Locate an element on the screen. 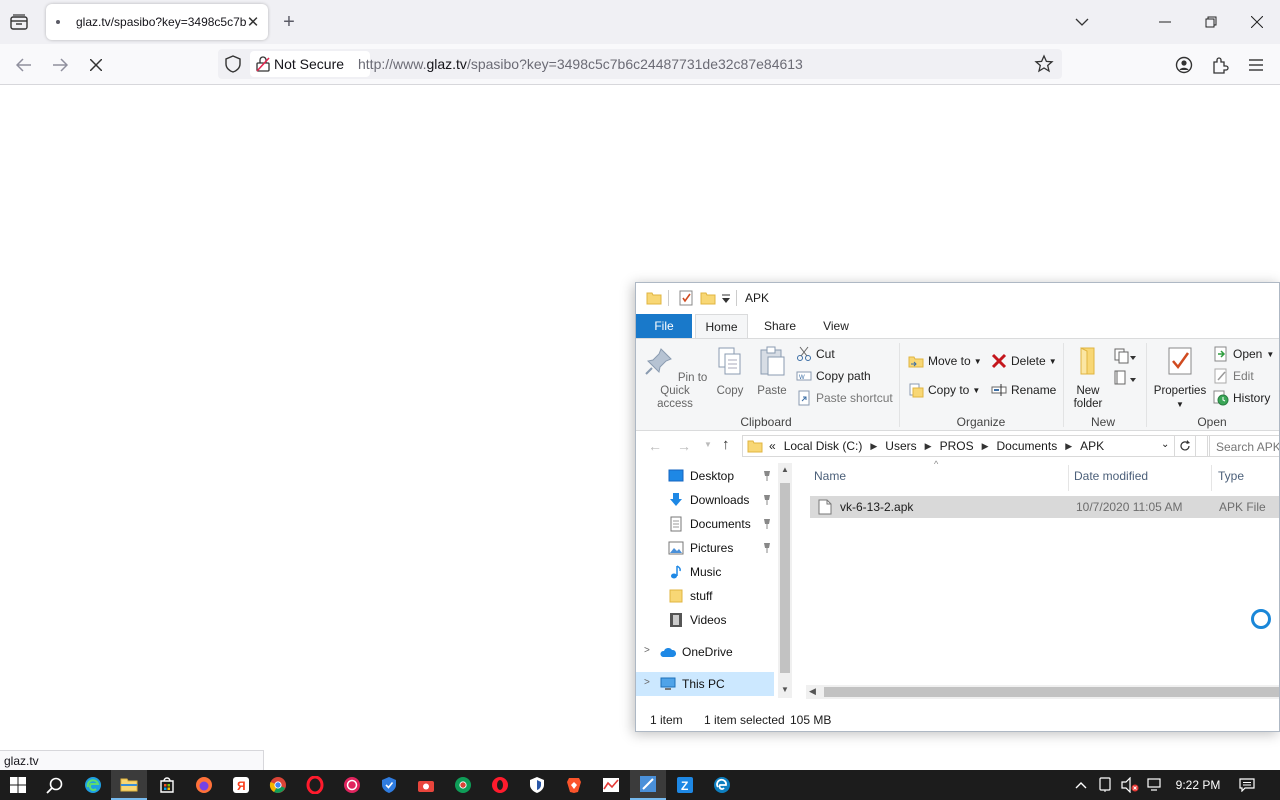 This screenshot has width=1280, height=800. easy-access-icon is located at coordinates (1125, 378).